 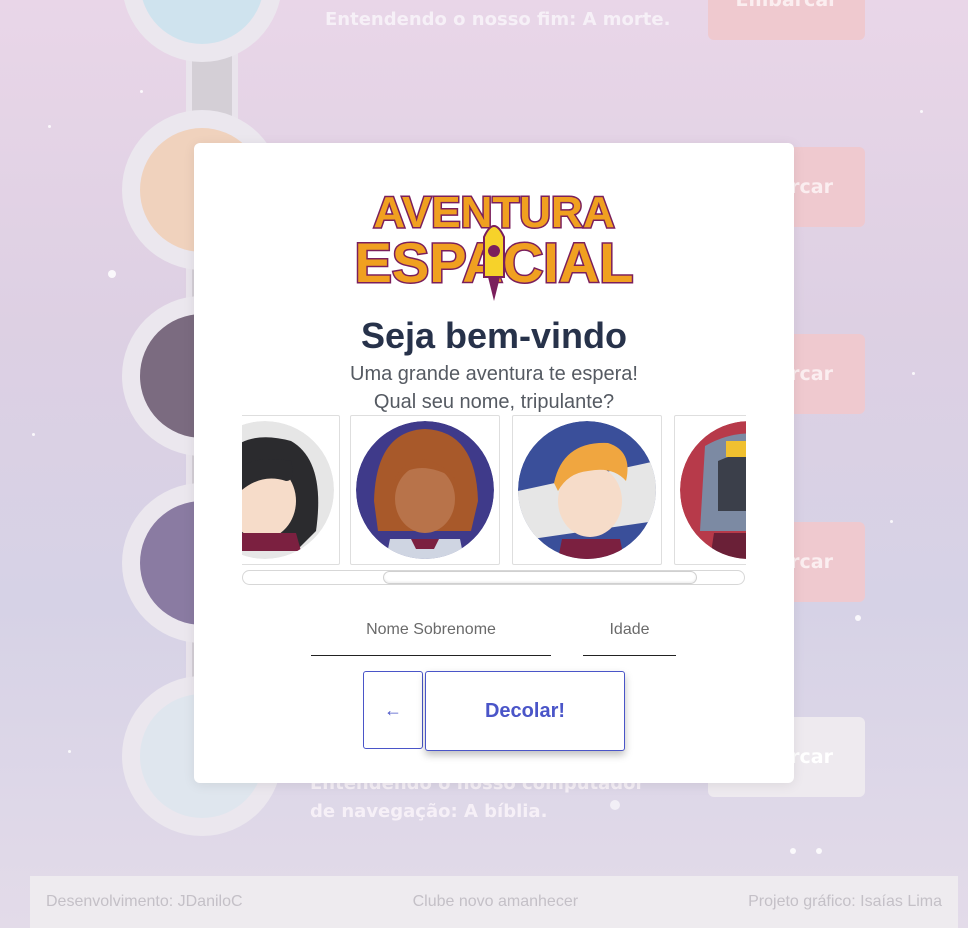 I want to click on back-button: ←, so click(x=393, y=710).